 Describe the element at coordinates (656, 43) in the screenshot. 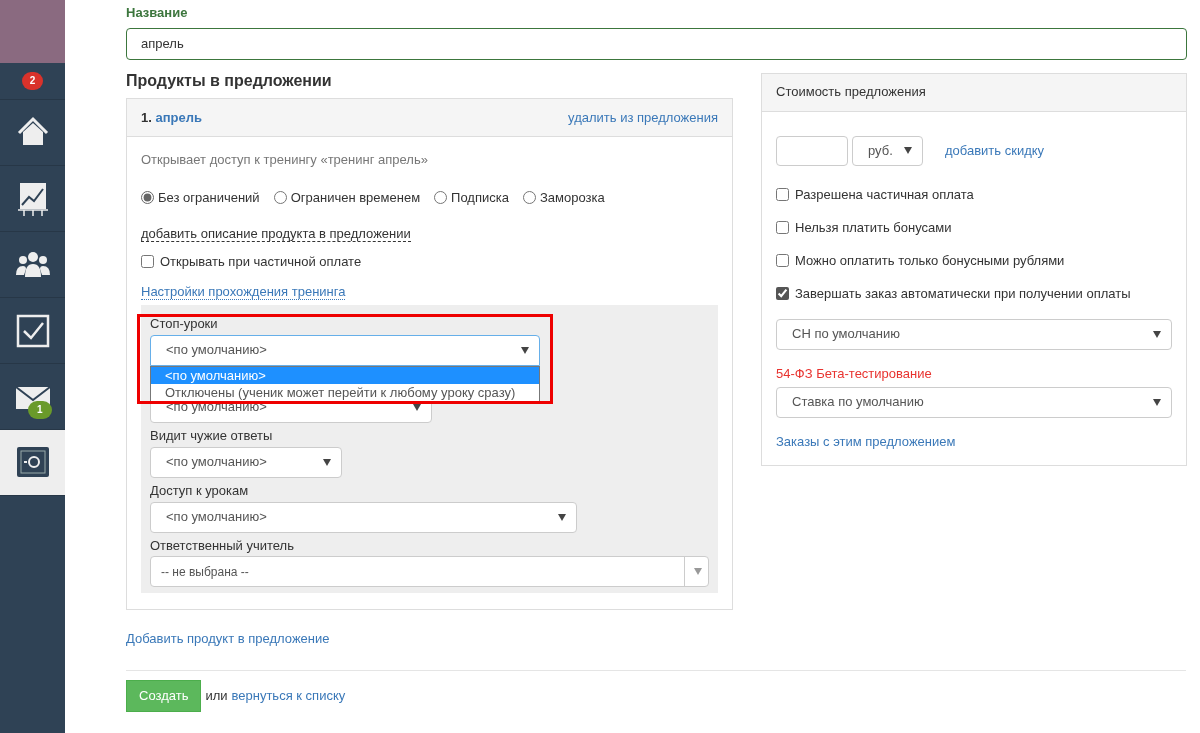

I see `name-input: апрель` at that location.